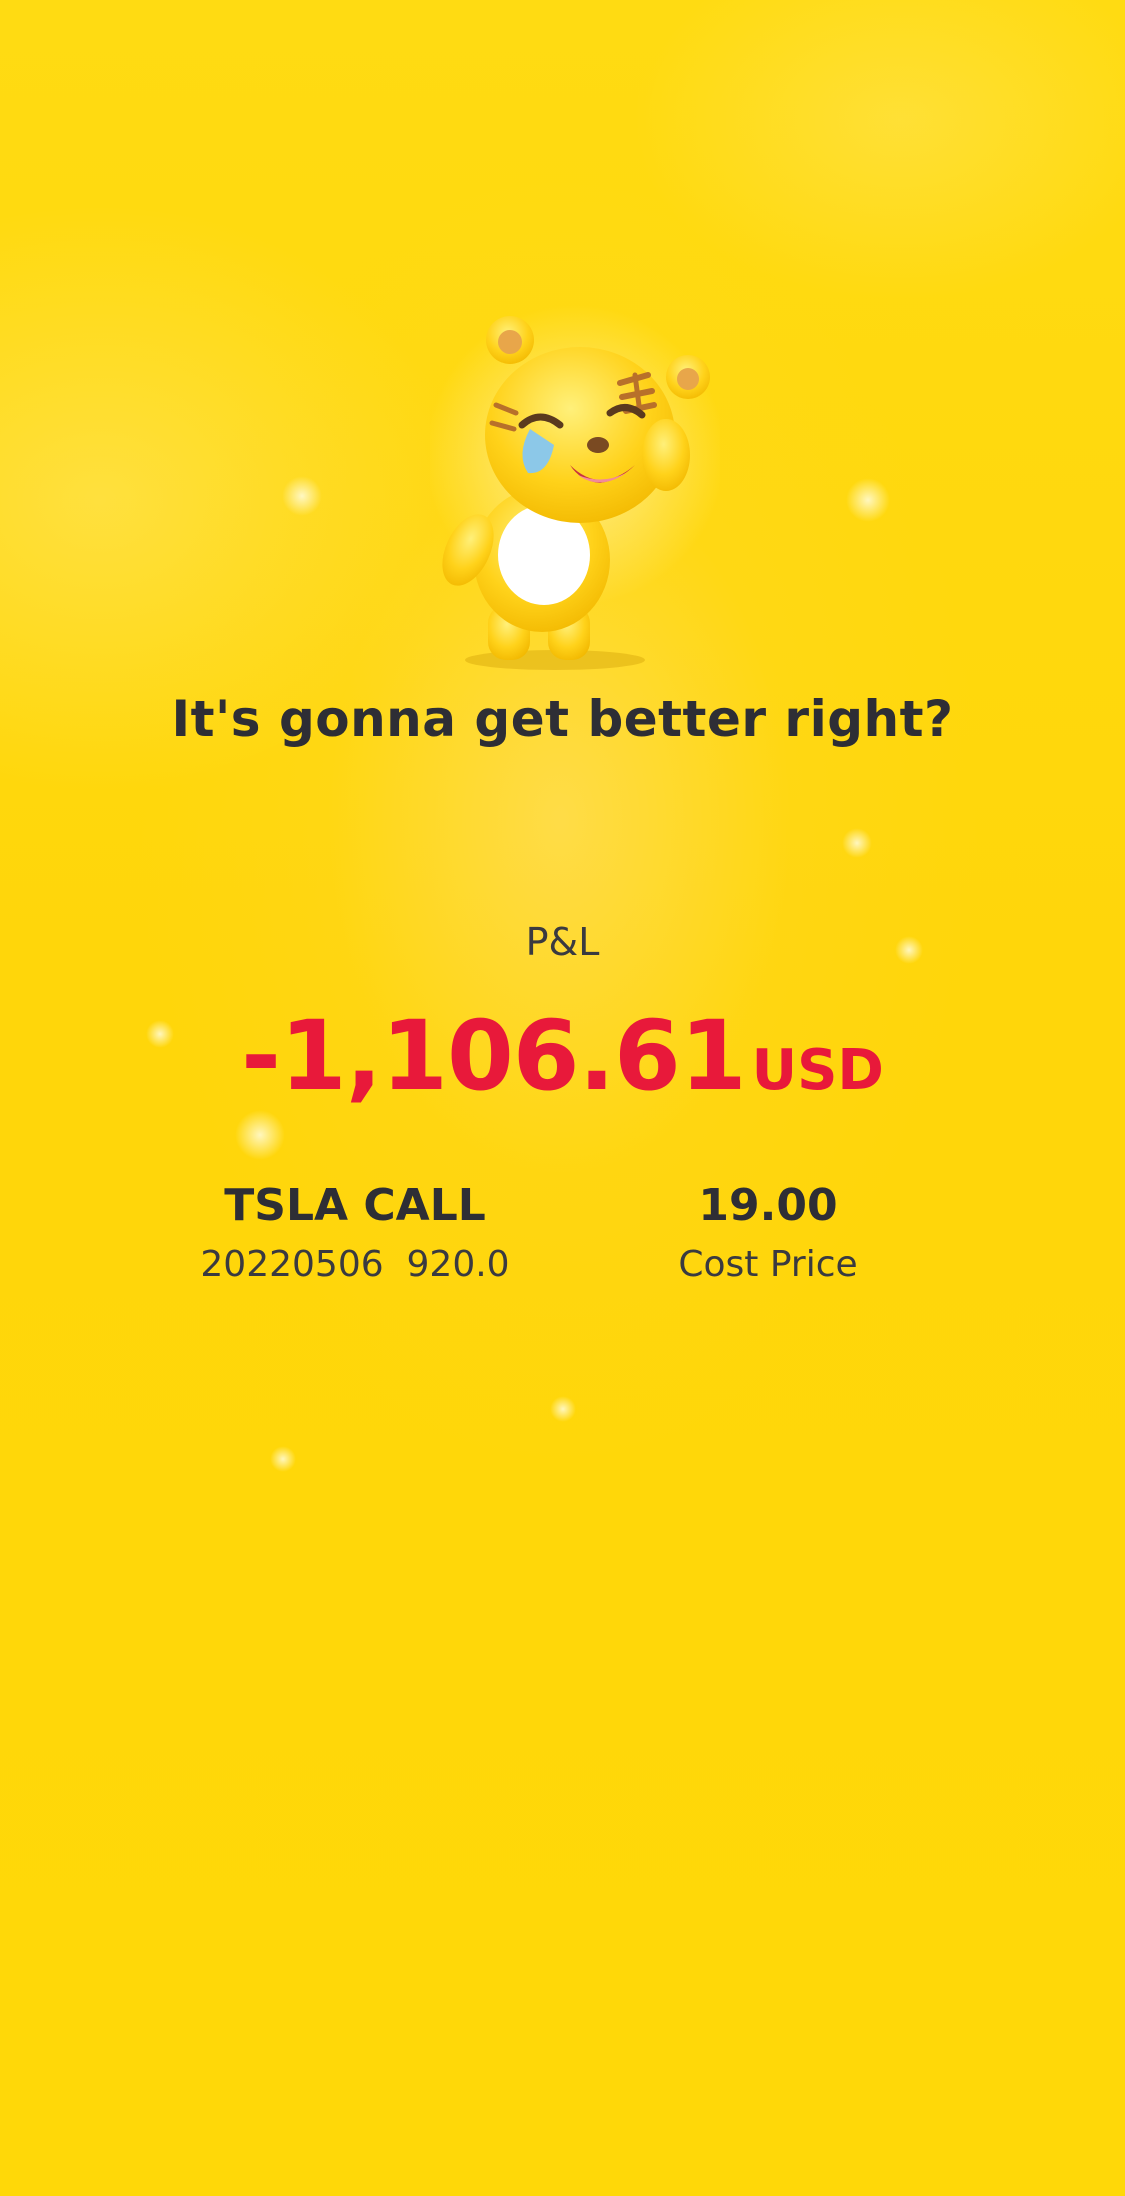 The height and width of the screenshot is (2196, 1125). I want to click on position-info: TSLA CALL 20220506 920.0, so click(355, 1234).